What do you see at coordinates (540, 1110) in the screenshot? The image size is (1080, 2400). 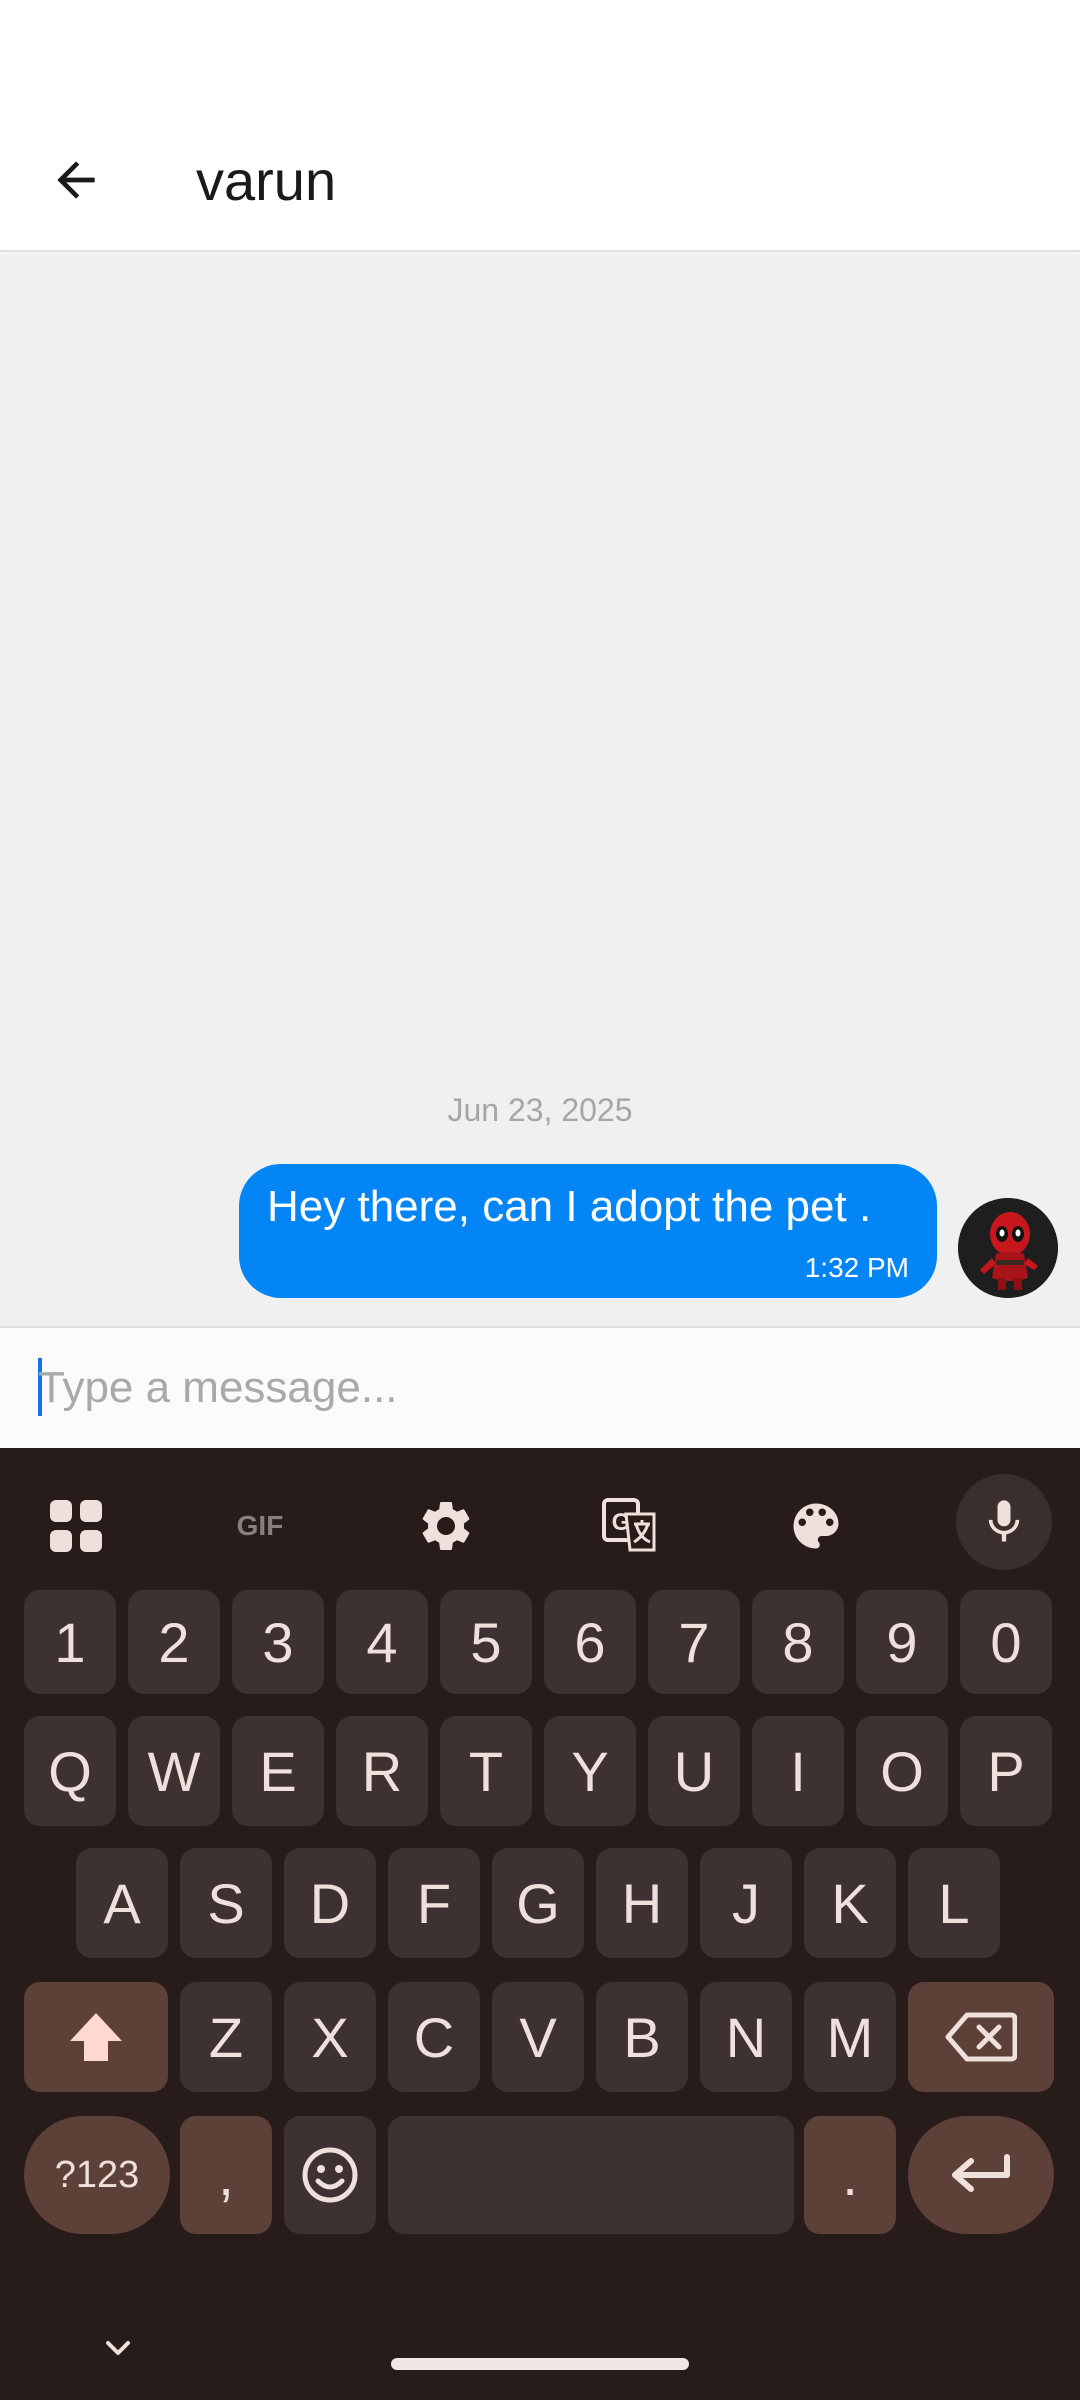 I see `date-separator: Jun 23, 2025` at bounding box center [540, 1110].